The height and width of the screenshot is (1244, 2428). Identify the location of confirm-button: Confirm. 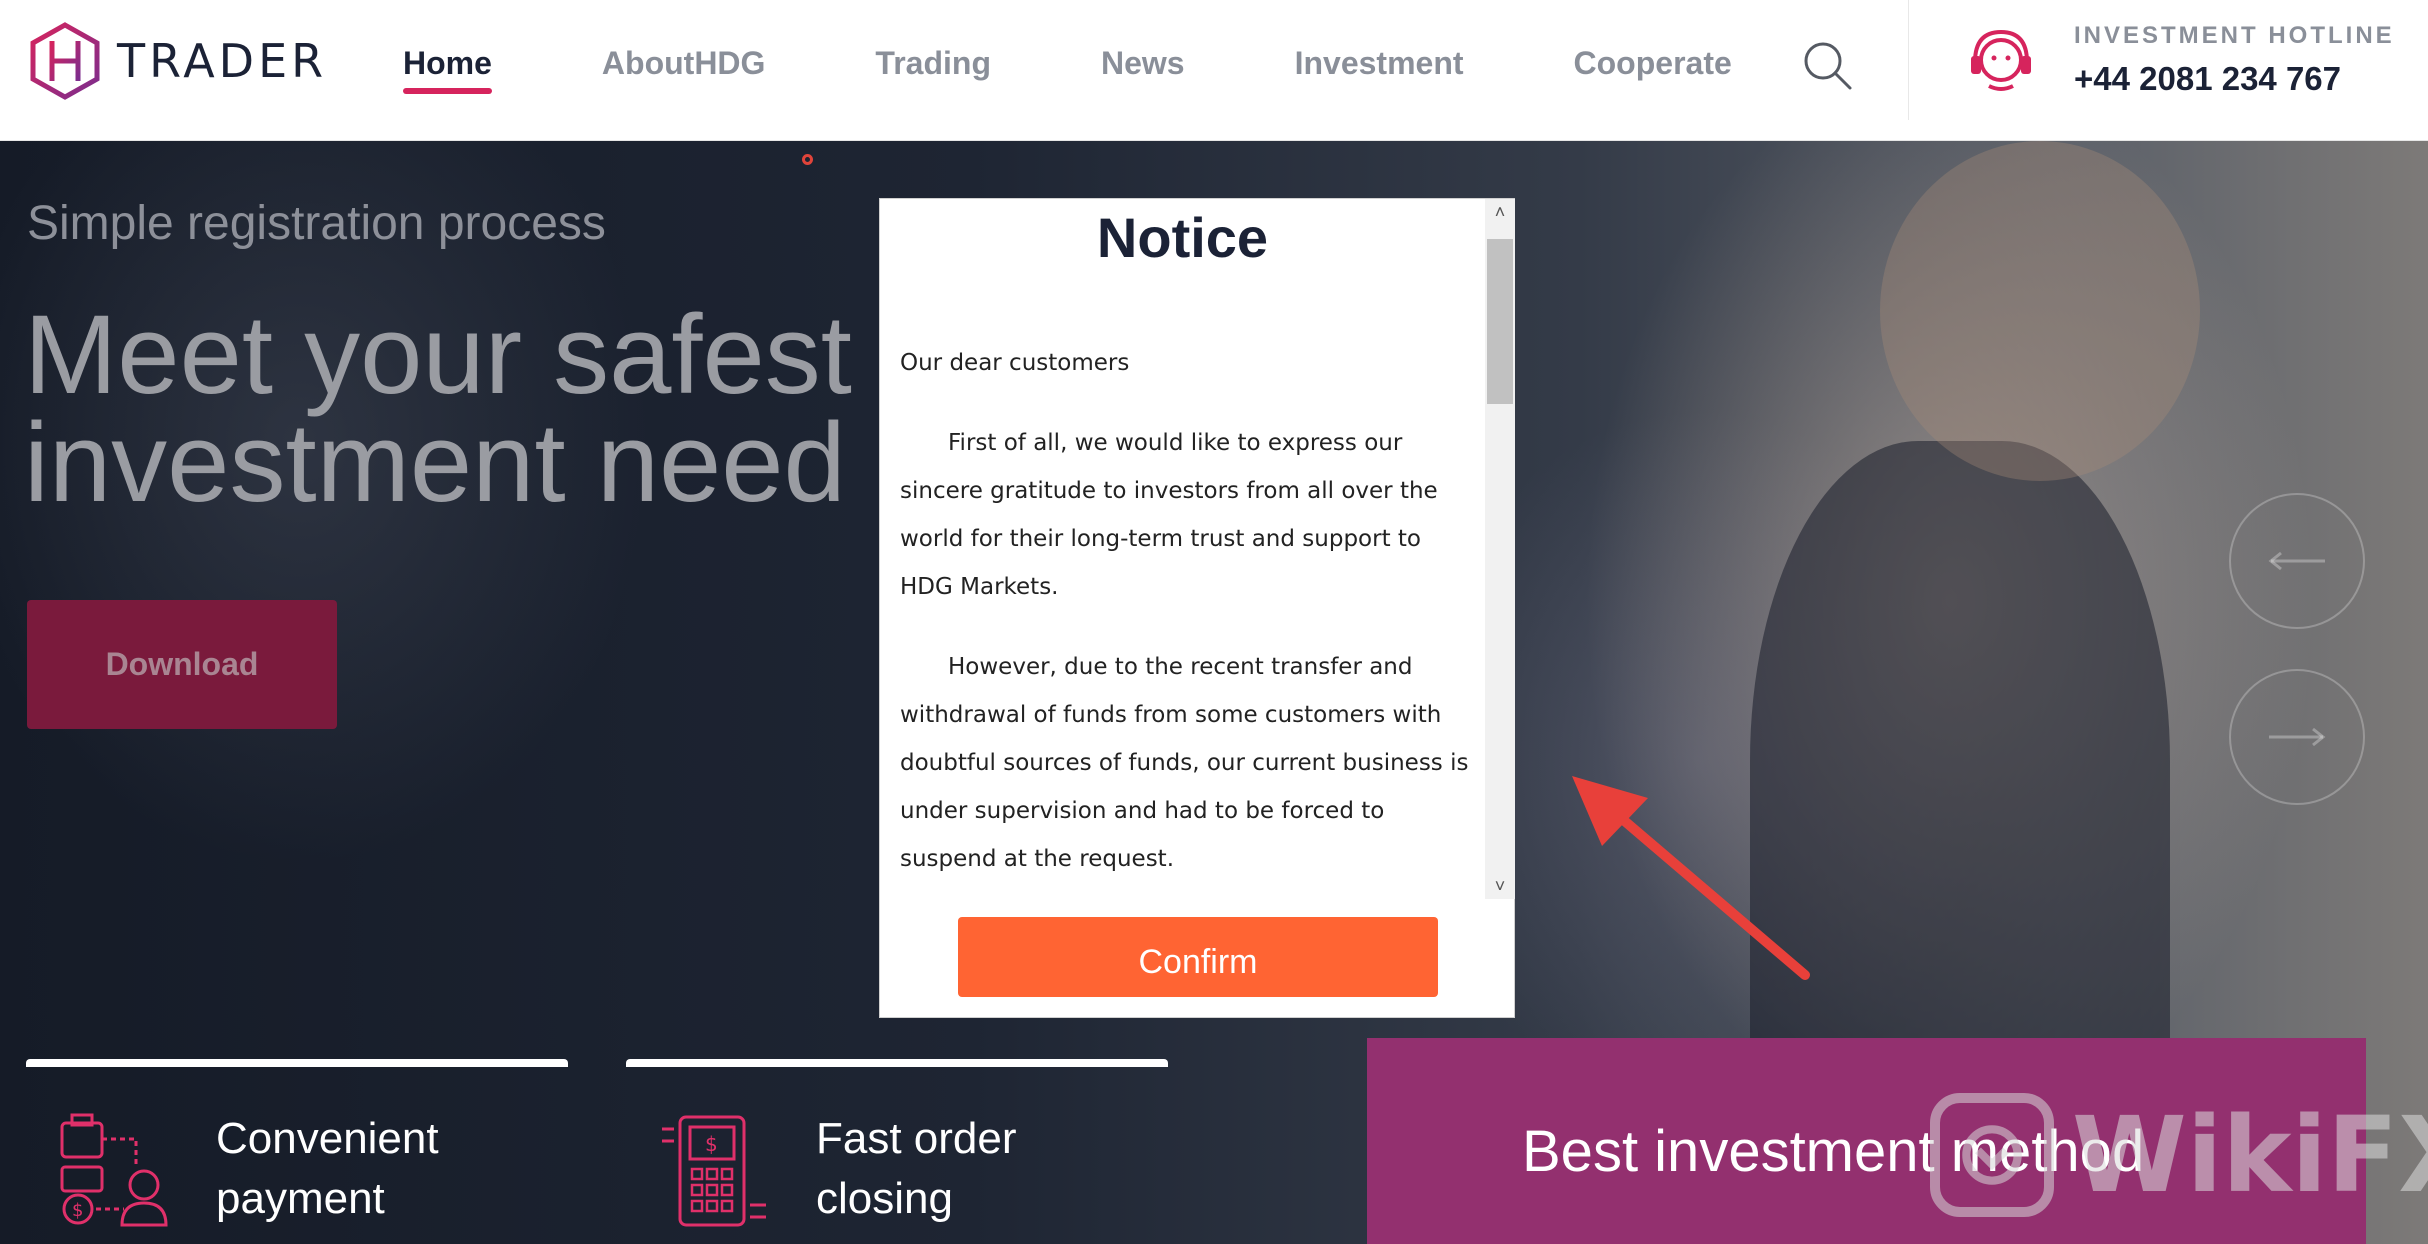
(1198, 957).